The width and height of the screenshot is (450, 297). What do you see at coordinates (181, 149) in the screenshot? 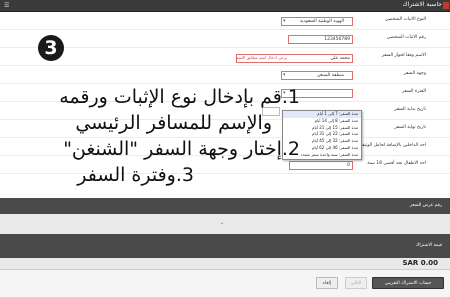
I see `instruction-line: 2.إختار وجهة السفر "الشنغن"` at bounding box center [181, 149].